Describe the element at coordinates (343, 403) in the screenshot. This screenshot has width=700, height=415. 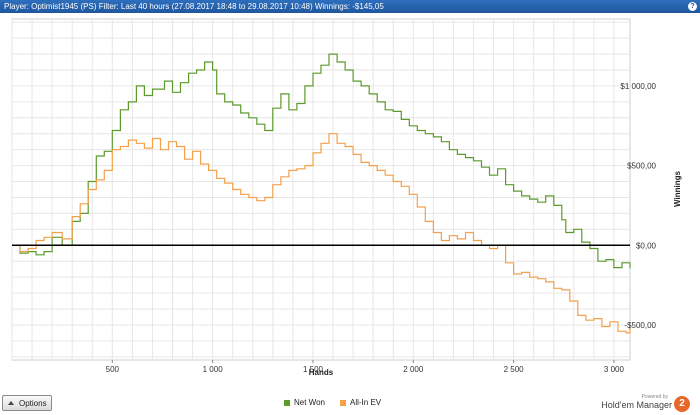
I see `legend-swatch-all-in-ev` at that location.